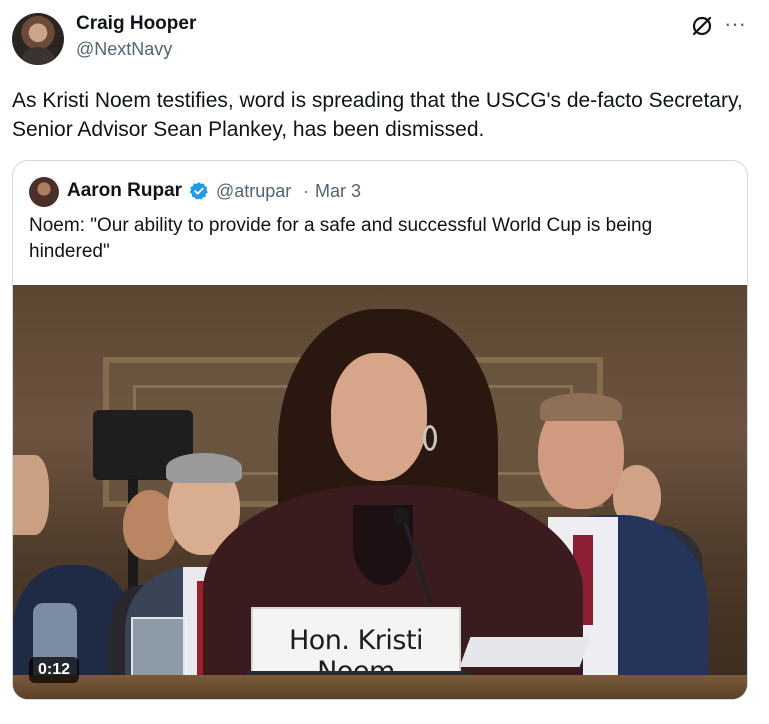  Describe the element at coordinates (356, 647) in the screenshot. I see `nameplate: Hon. Kristi Noem` at that location.